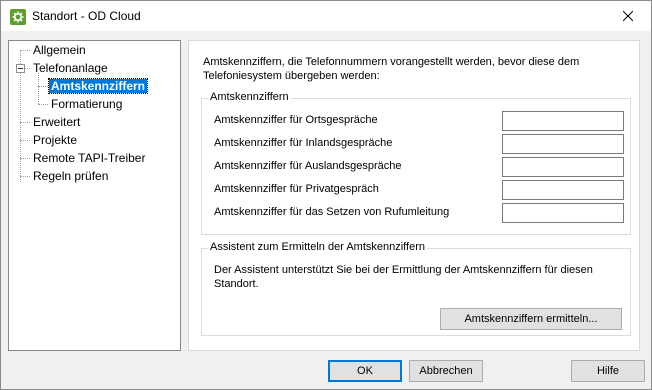  Describe the element at coordinates (303, 143) in the screenshot. I see `label-inlandsgespraeche: Amtskennziffer für Inlandsgespräche` at that location.